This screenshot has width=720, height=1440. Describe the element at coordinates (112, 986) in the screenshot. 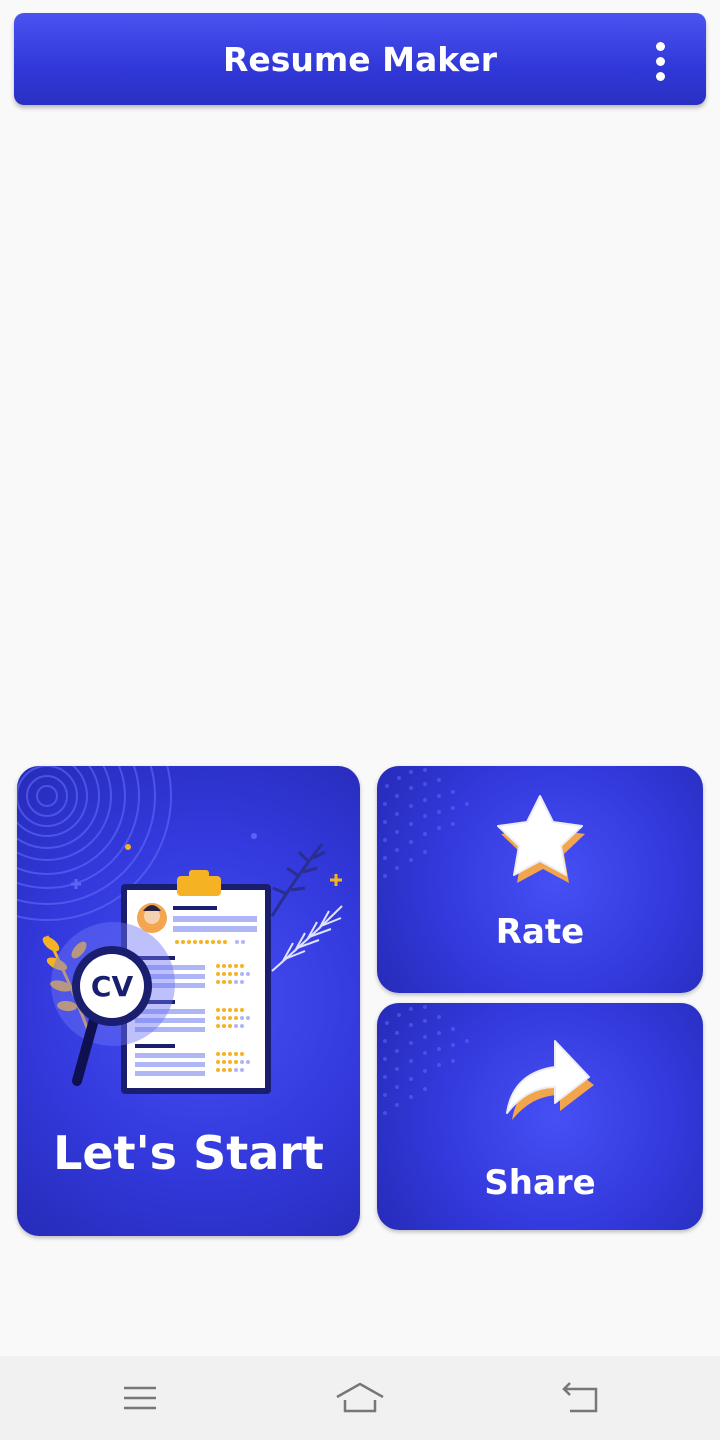

I see `magnifier-cv-text: CV` at that location.